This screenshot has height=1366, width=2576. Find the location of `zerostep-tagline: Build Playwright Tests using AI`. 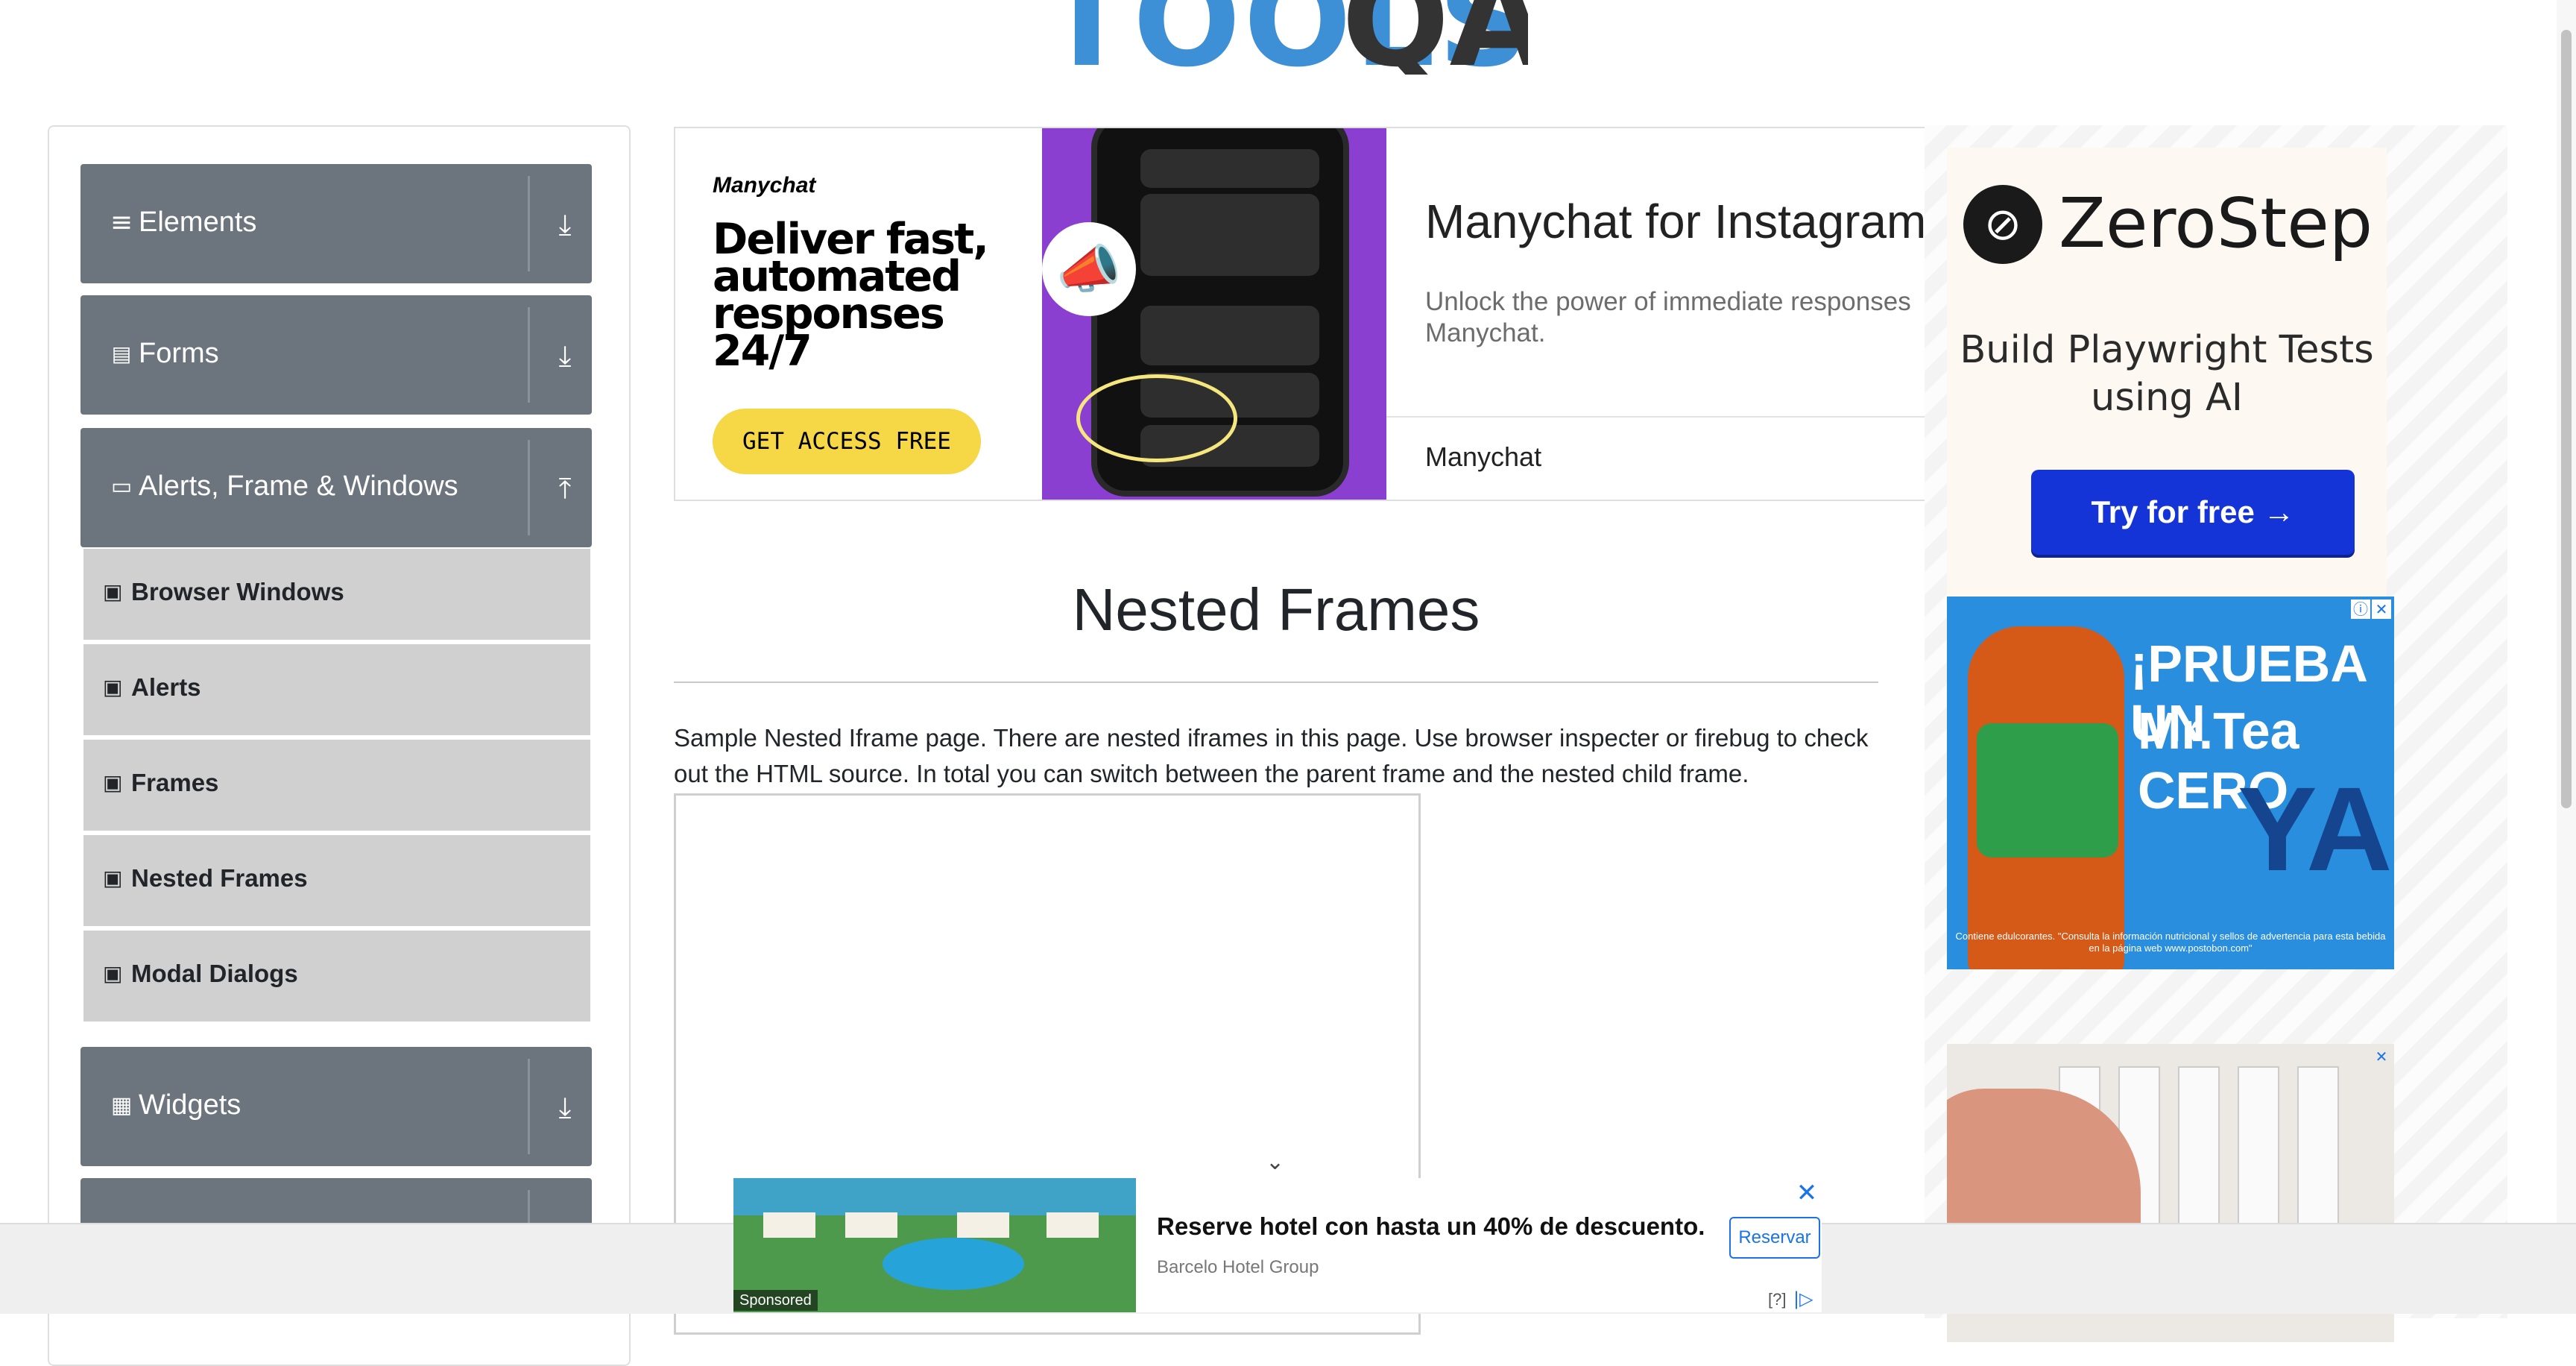

zerostep-tagline: Build Playwright Tests using AI is located at coordinates (2167, 374).